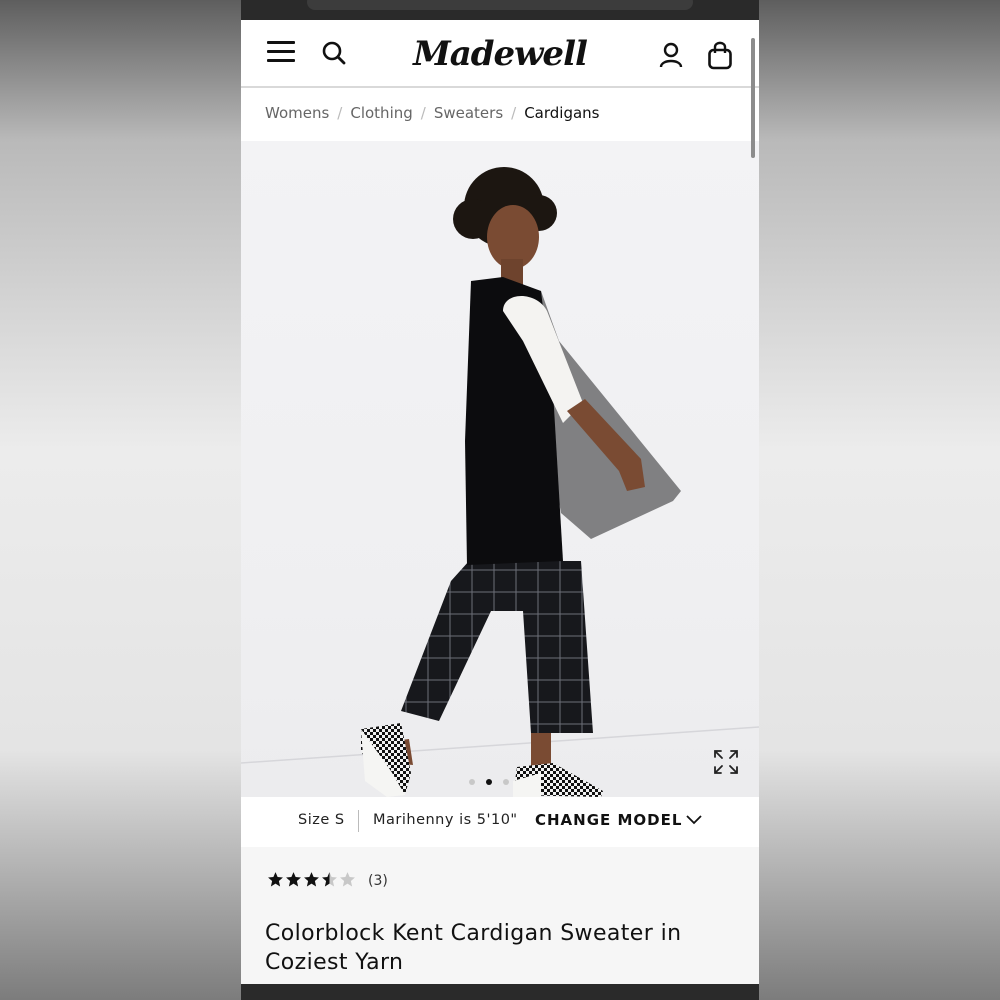 Image resolution: width=1000 pixels, height=1000 pixels. I want to click on divider, so click(358, 821).